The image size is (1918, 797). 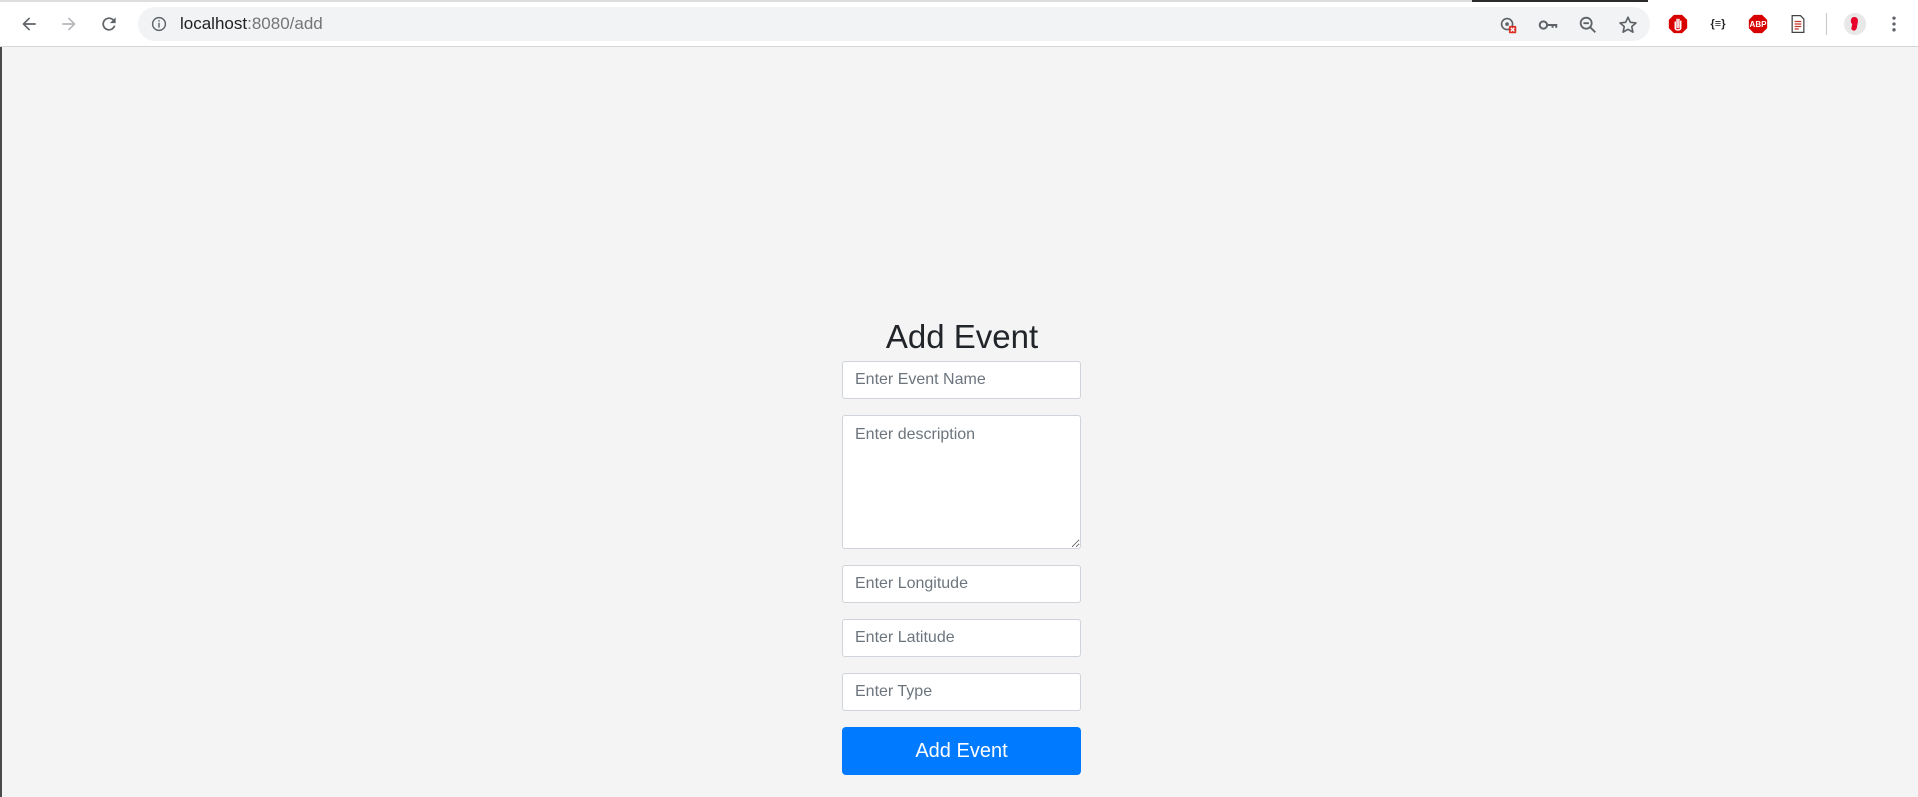 I want to click on reload-icon, so click(x=109, y=24).